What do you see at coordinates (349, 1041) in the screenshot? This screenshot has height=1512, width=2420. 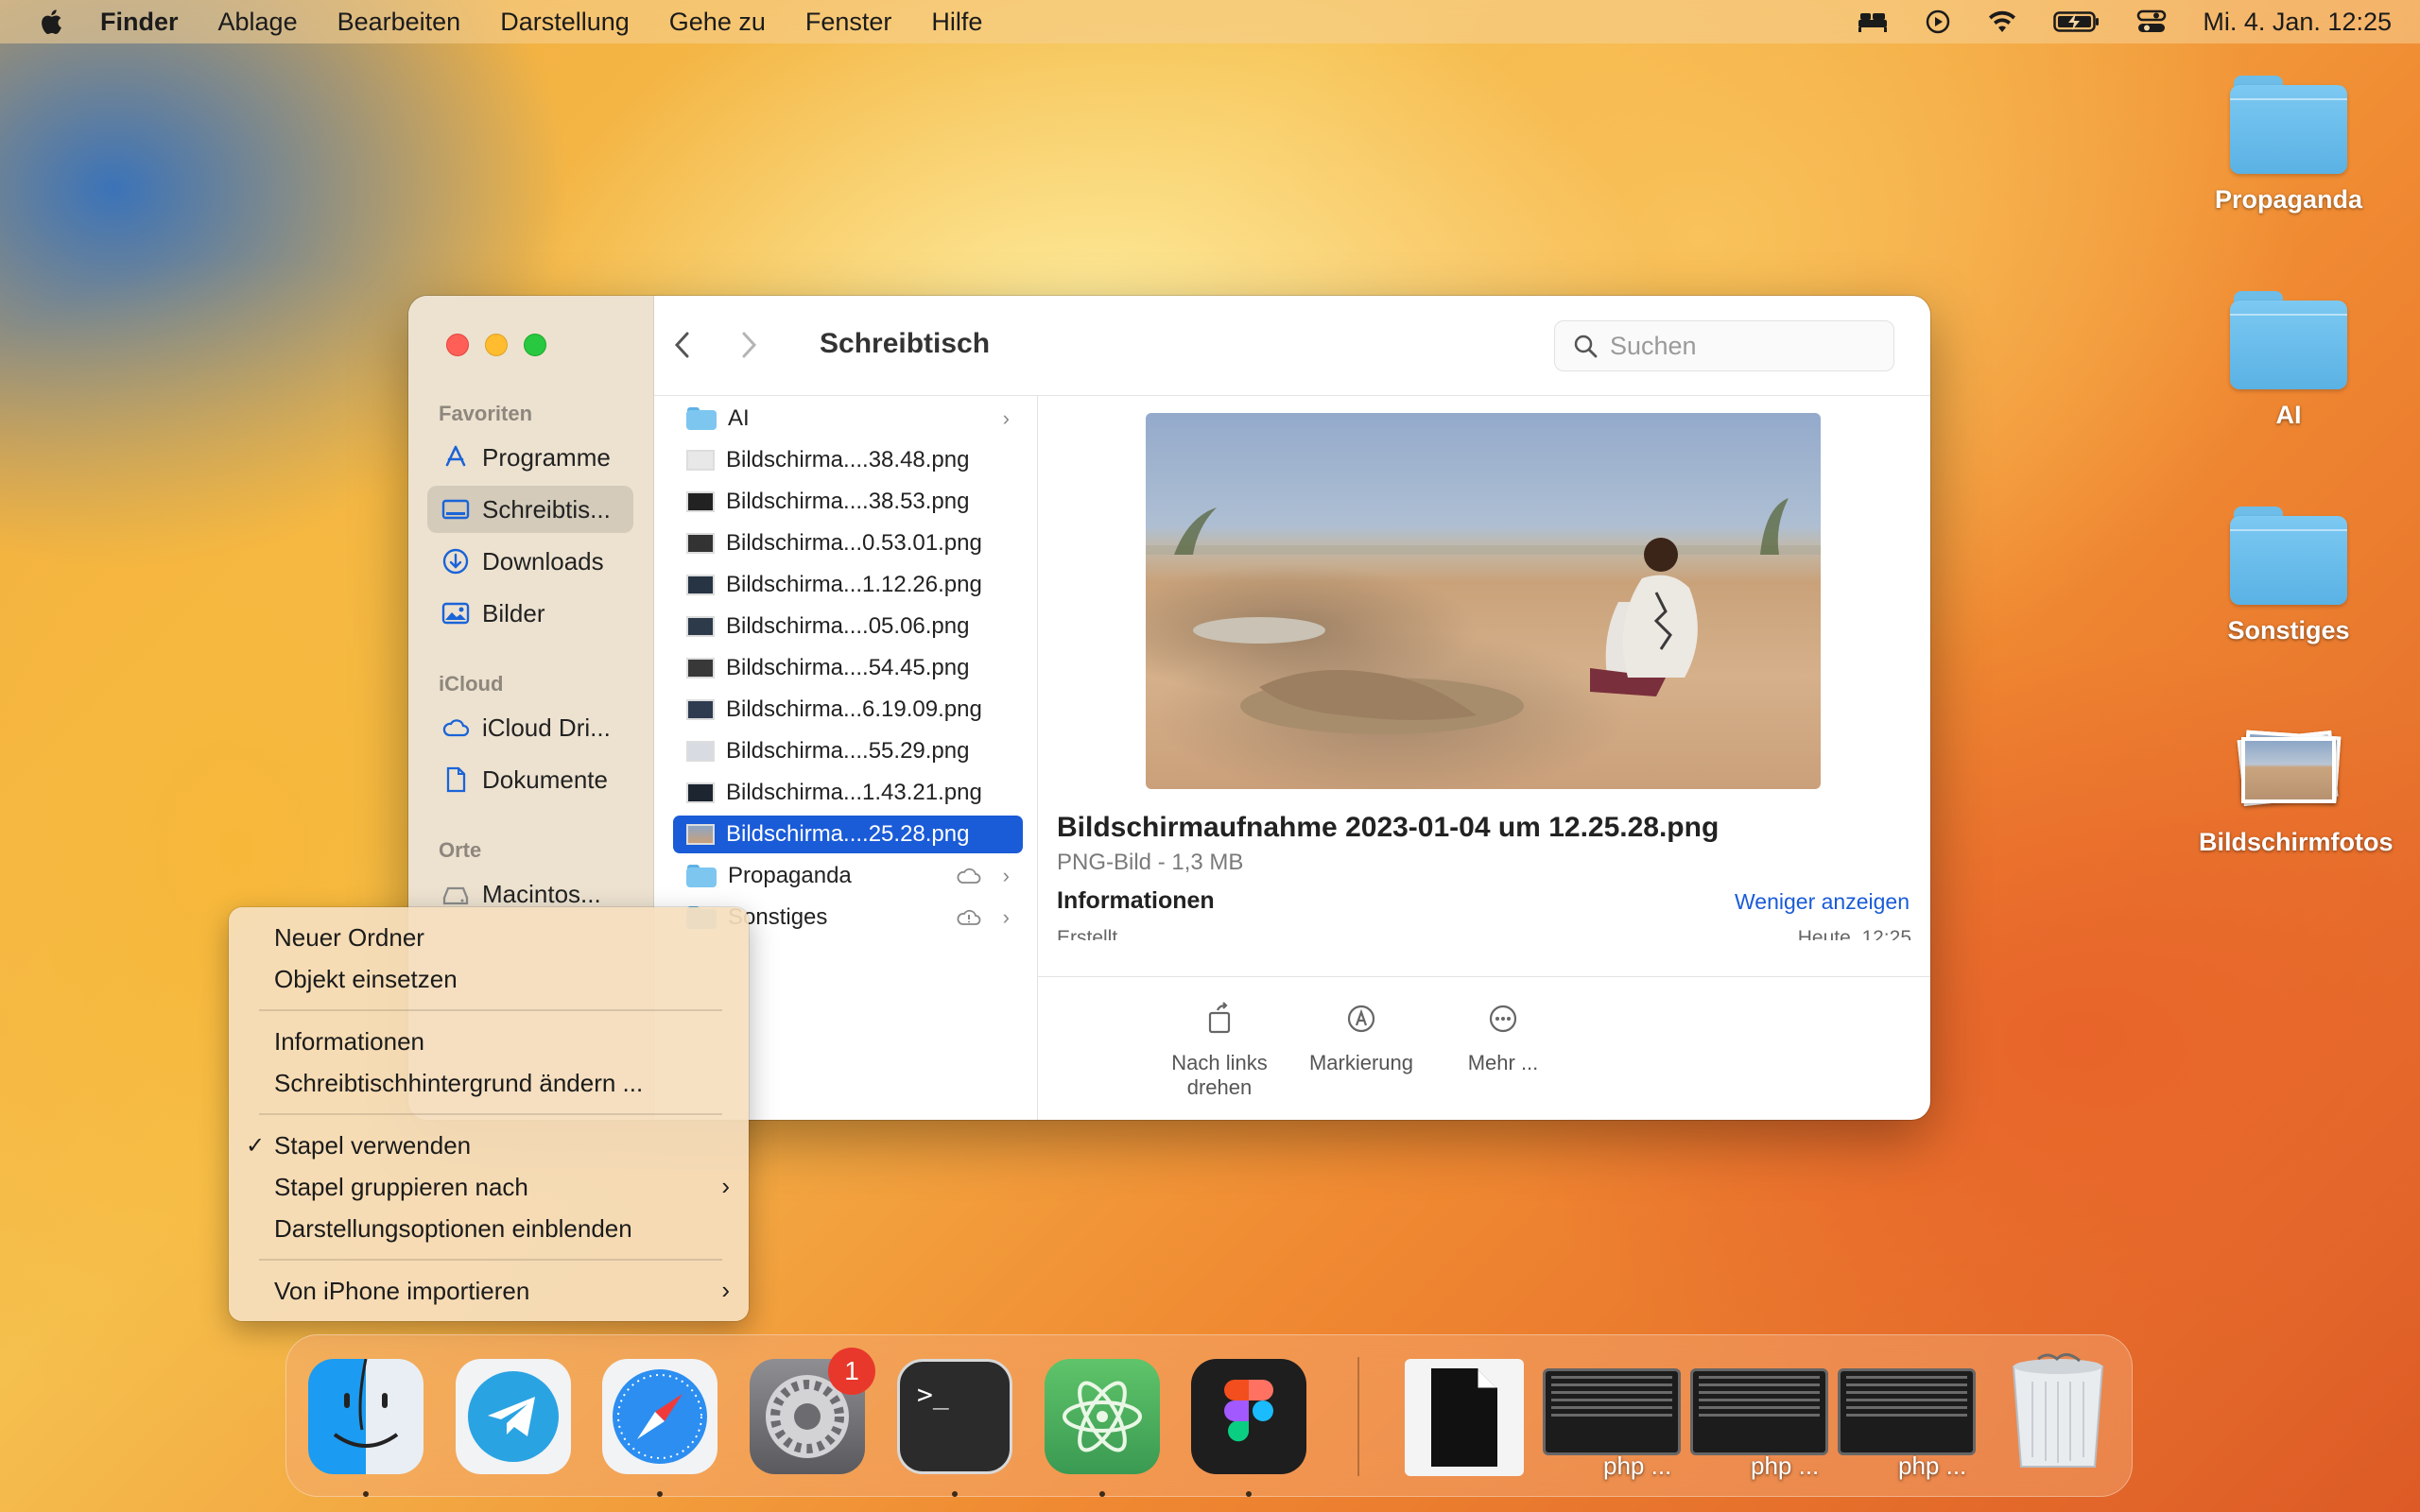 I see `menu-item-informationen: Informationen` at bounding box center [349, 1041].